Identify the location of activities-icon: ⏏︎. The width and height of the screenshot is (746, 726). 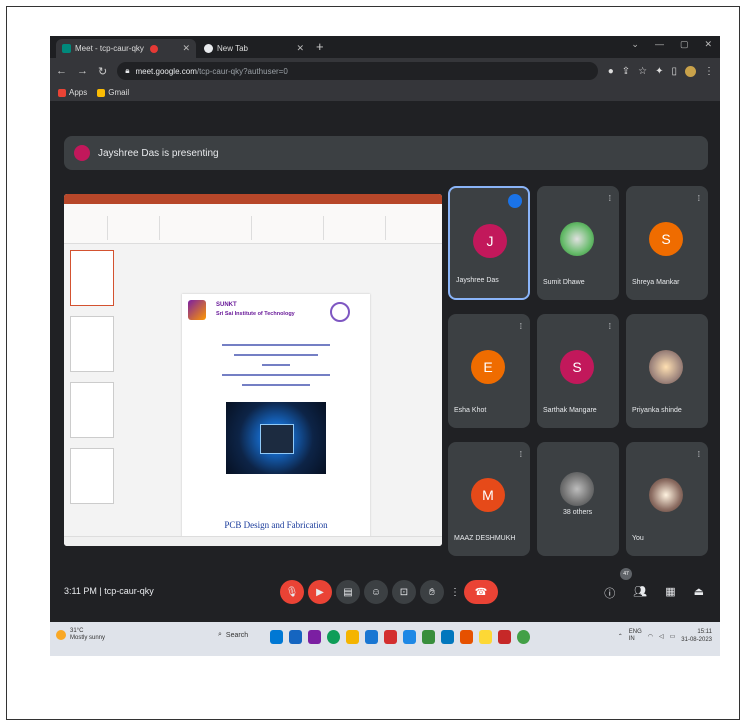
(699, 593).